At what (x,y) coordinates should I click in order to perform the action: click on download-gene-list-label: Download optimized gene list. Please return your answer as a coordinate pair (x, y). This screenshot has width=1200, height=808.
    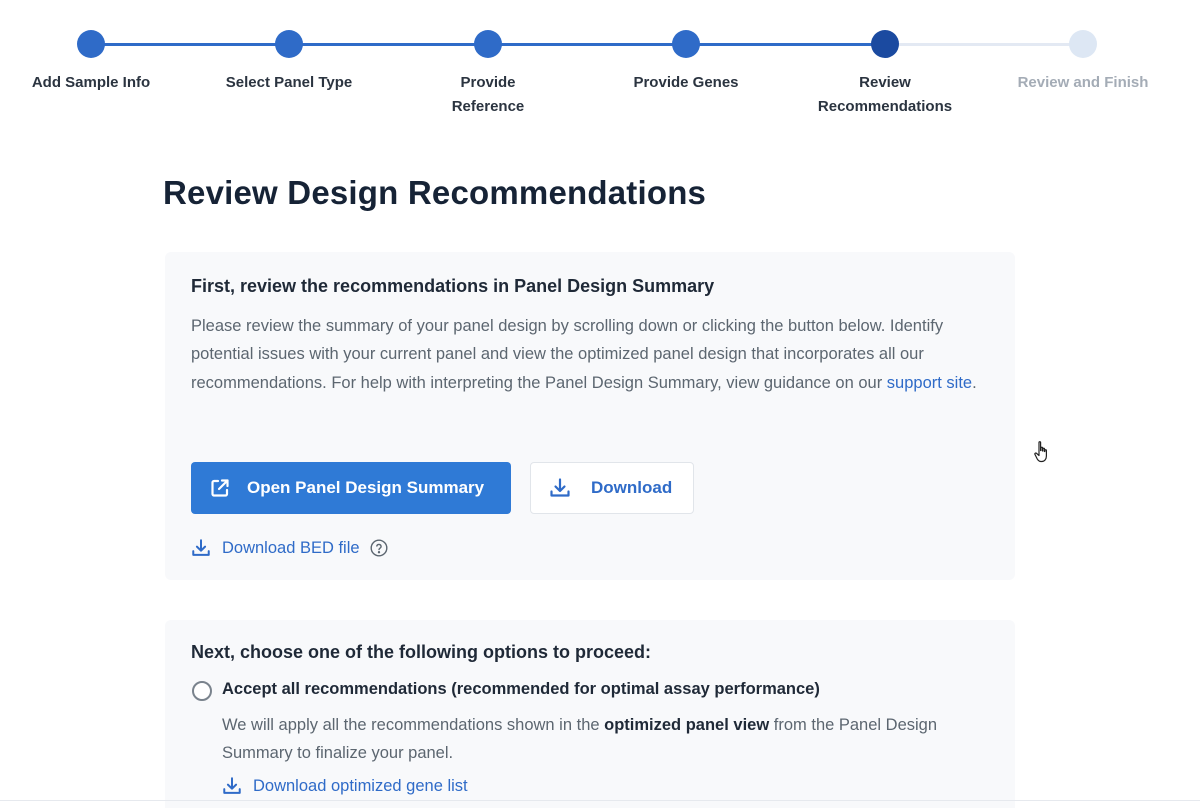
    Looking at the image, I should click on (360, 785).